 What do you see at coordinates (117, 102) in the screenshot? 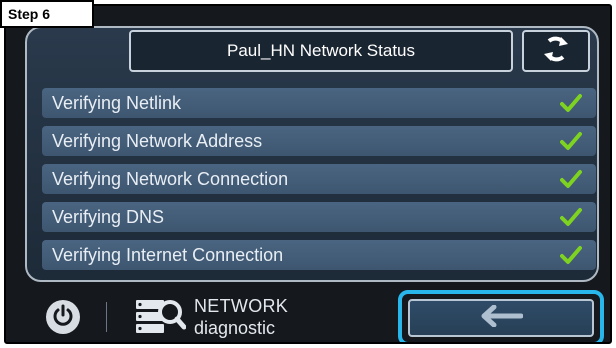
I see `check-label: Verifying Netlink` at bounding box center [117, 102].